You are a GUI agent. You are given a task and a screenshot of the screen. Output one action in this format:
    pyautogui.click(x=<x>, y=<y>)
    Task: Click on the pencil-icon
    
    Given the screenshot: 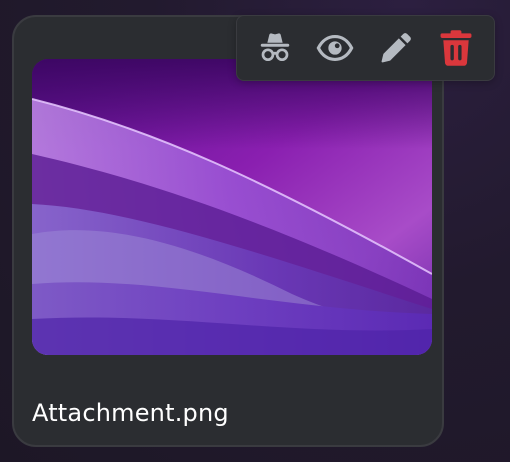 What is the action you would take?
    pyautogui.click(x=396, y=48)
    